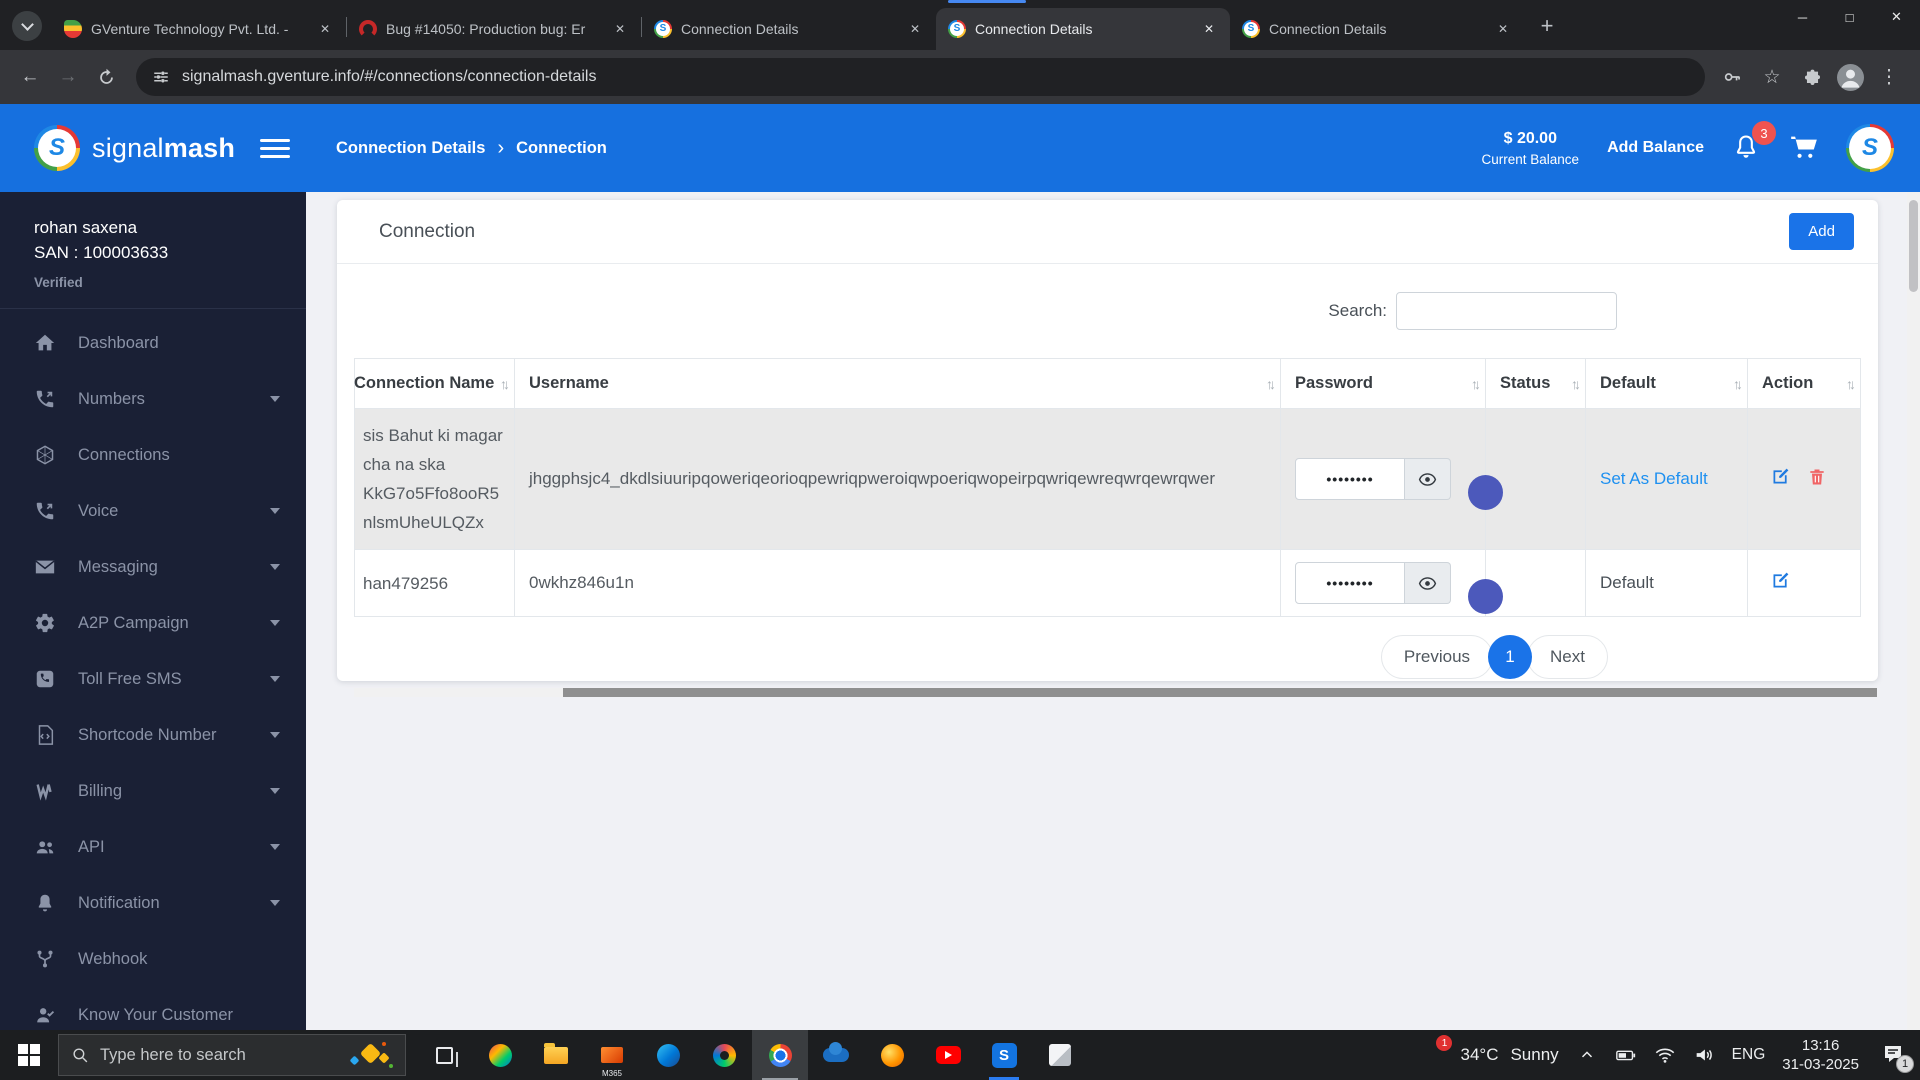  I want to click on set-as-default-link: Set As Default, so click(1654, 478).